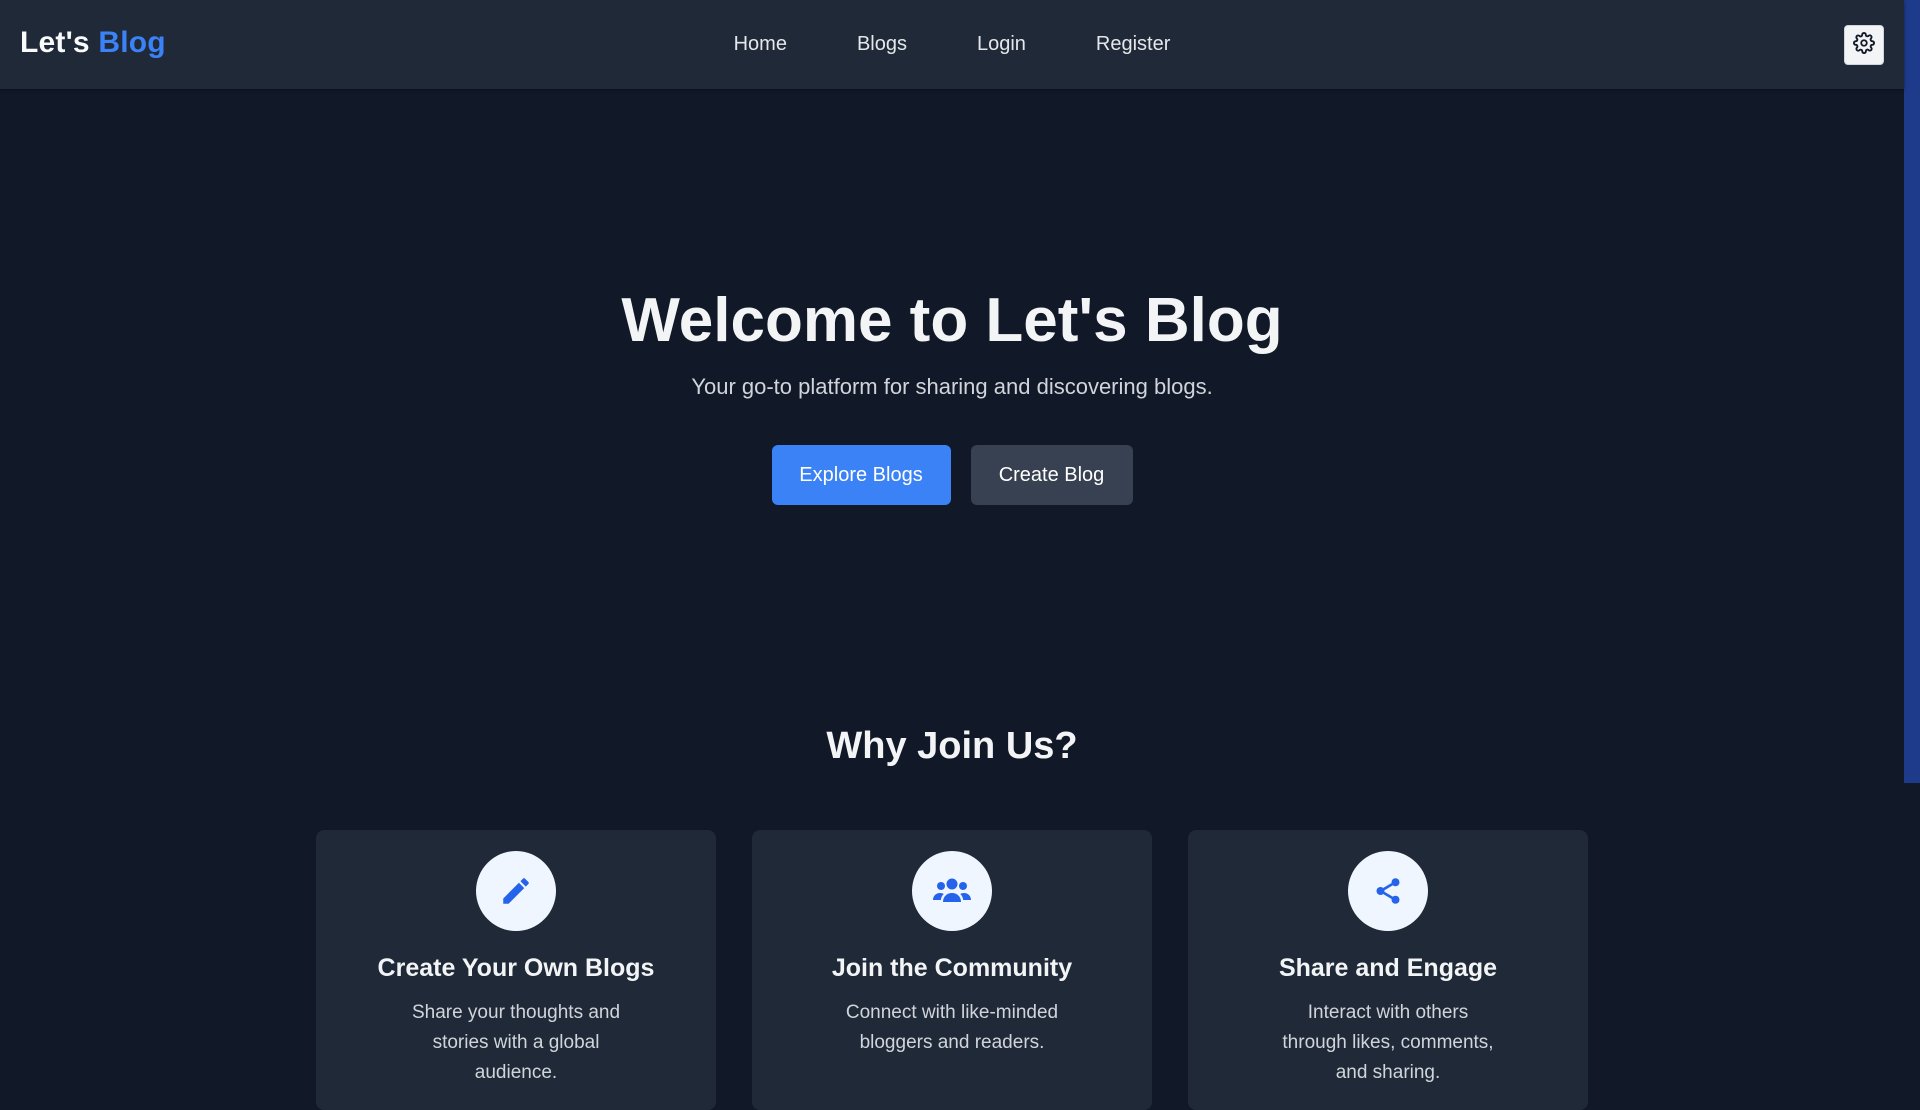 The height and width of the screenshot is (1110, 1920). Describe the element at coordinates (1912, 391) in the screenshot. I see `scrollbar-thumb` at that location.